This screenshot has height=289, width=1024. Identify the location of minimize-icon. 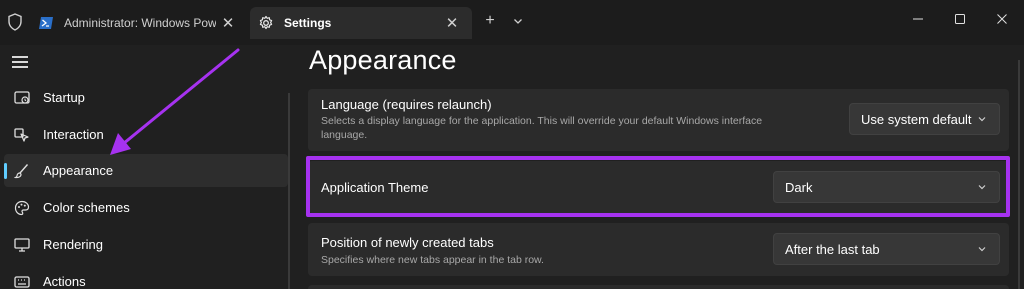
(918, 19).